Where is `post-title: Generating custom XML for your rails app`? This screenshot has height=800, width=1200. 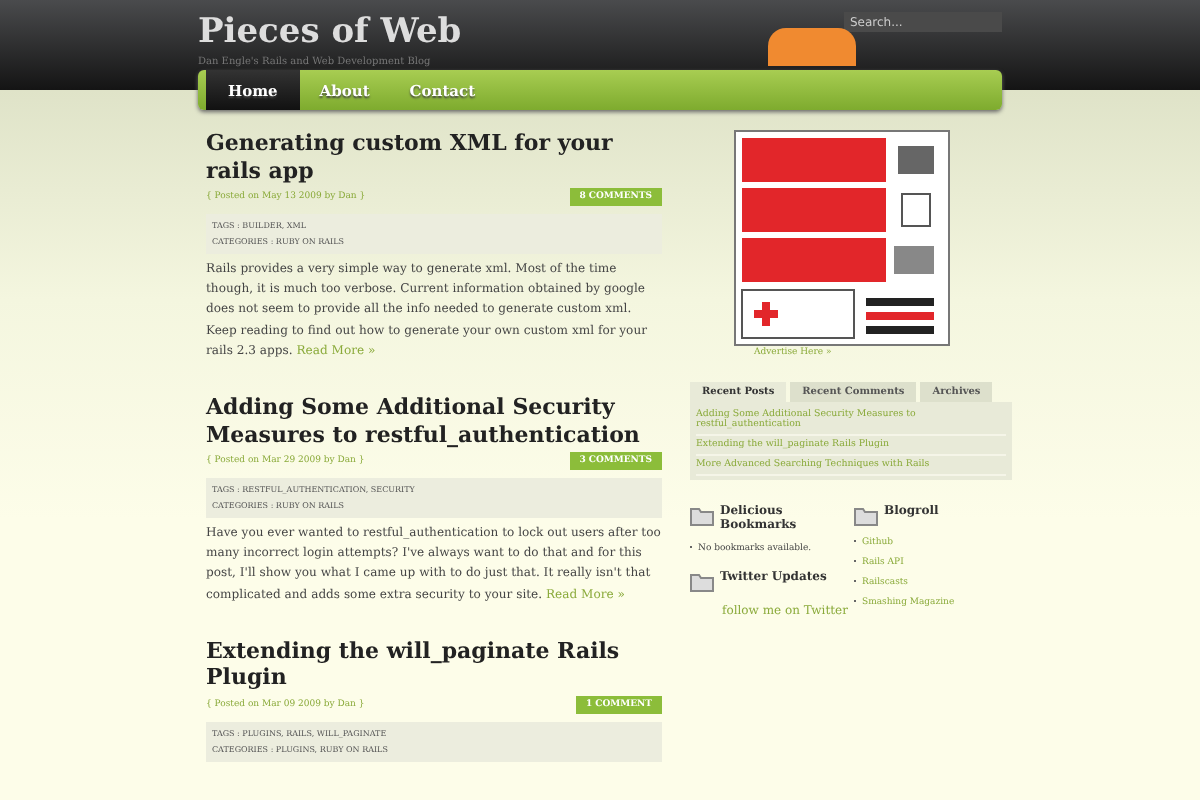 post-title: Generating custom XML for your rails app is located at coordinates (434, 157).